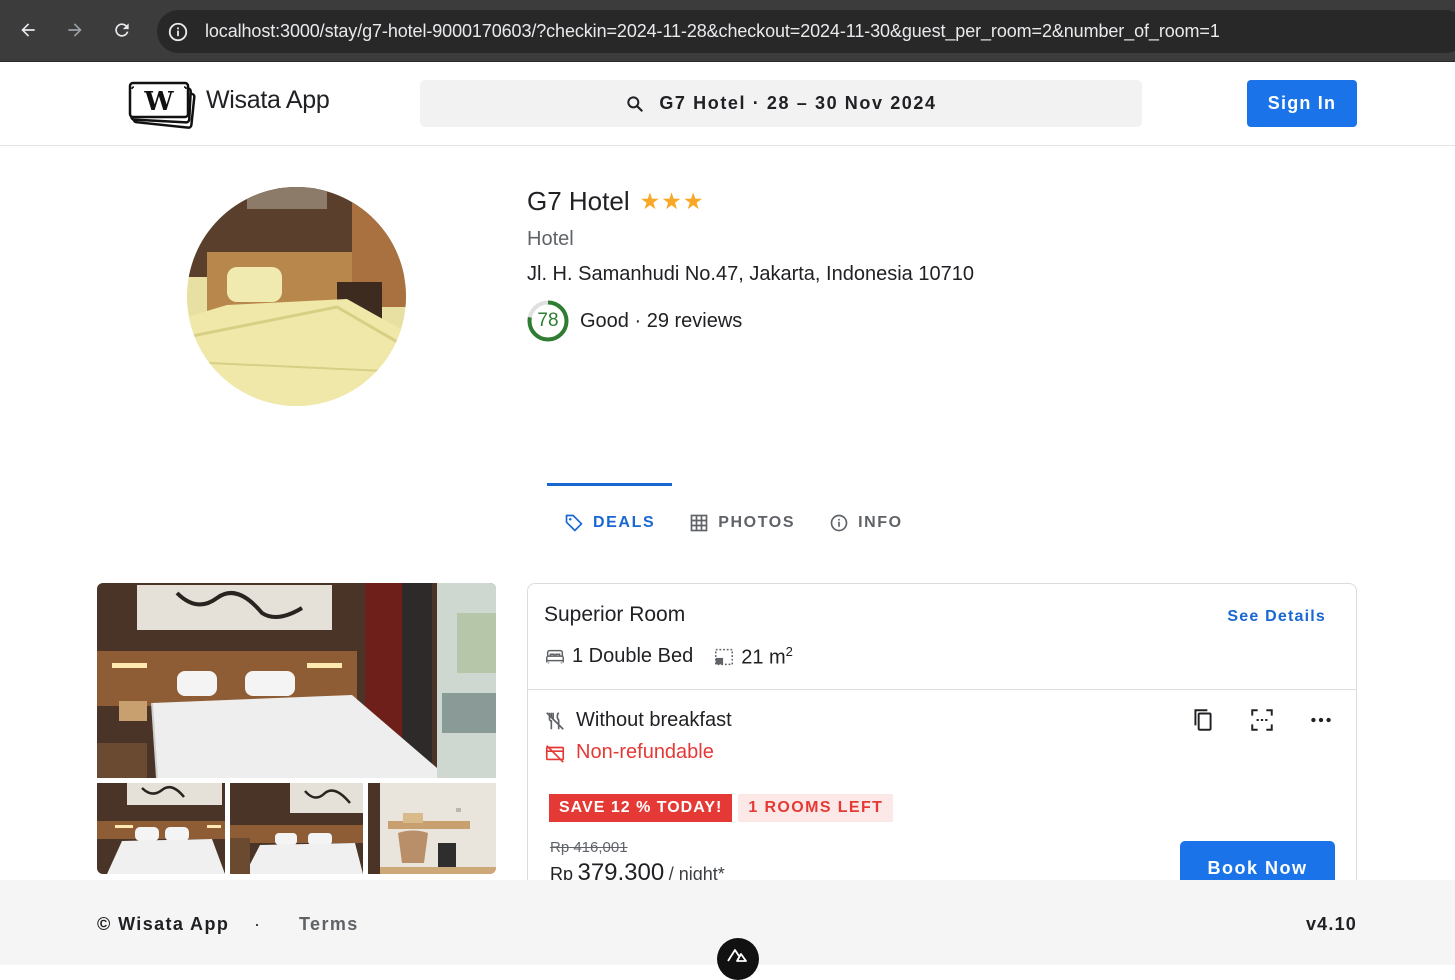  I want to click on search-bar: G7 Hotel · 28 – 30 Nov 2024, so click(781, 103).